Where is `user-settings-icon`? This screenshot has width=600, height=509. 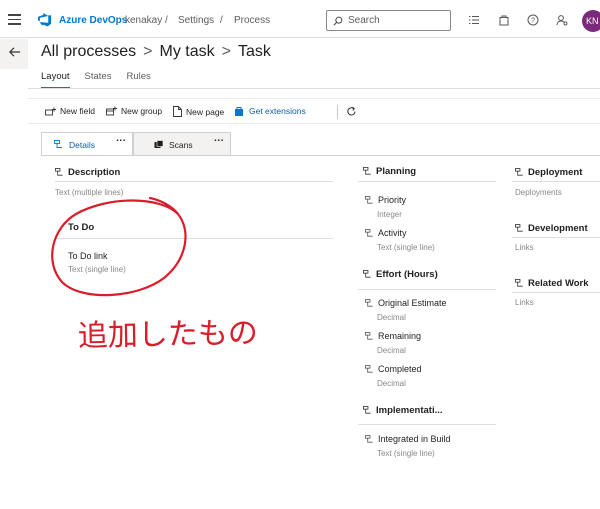
user-settings-icon is located at coordinates (562, 20).